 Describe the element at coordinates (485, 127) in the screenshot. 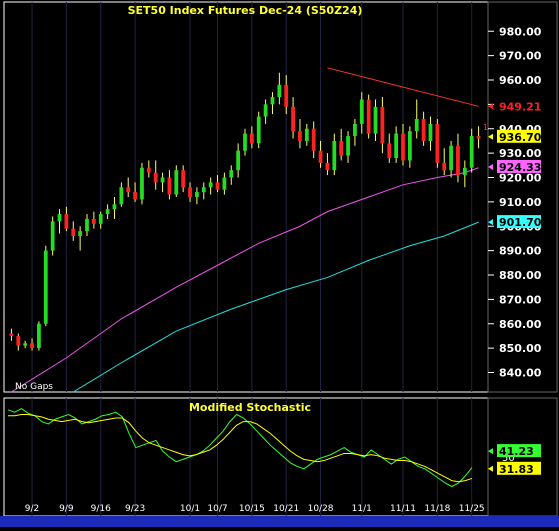

I see `trendline-marker: 1` at that location.